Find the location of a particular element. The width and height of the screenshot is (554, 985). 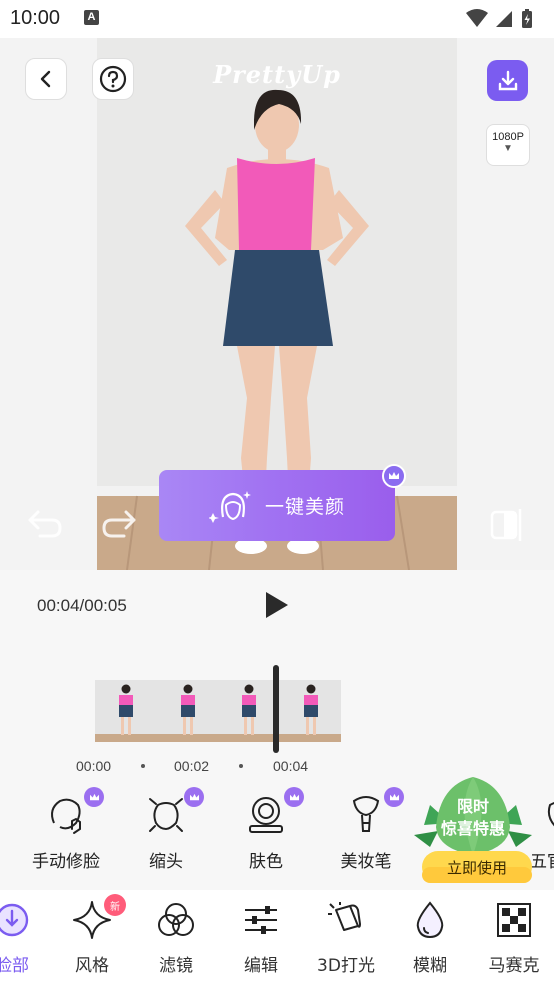

tab-label: 脸部 is located at coordinates (14, 966).